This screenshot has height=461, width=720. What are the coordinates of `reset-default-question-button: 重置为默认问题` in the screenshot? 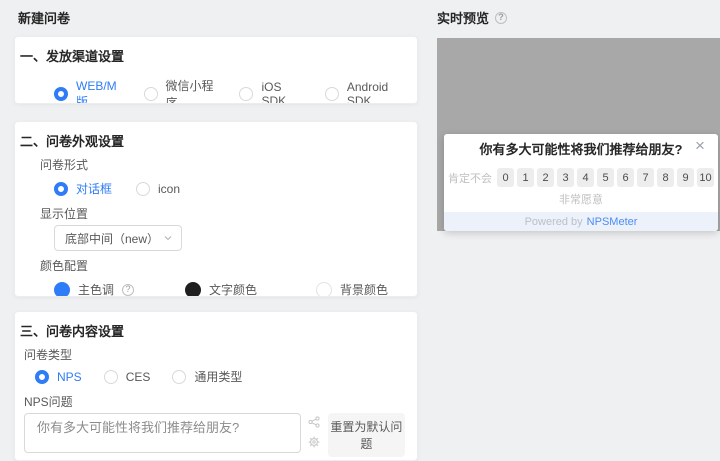 It's located at (366, 435).